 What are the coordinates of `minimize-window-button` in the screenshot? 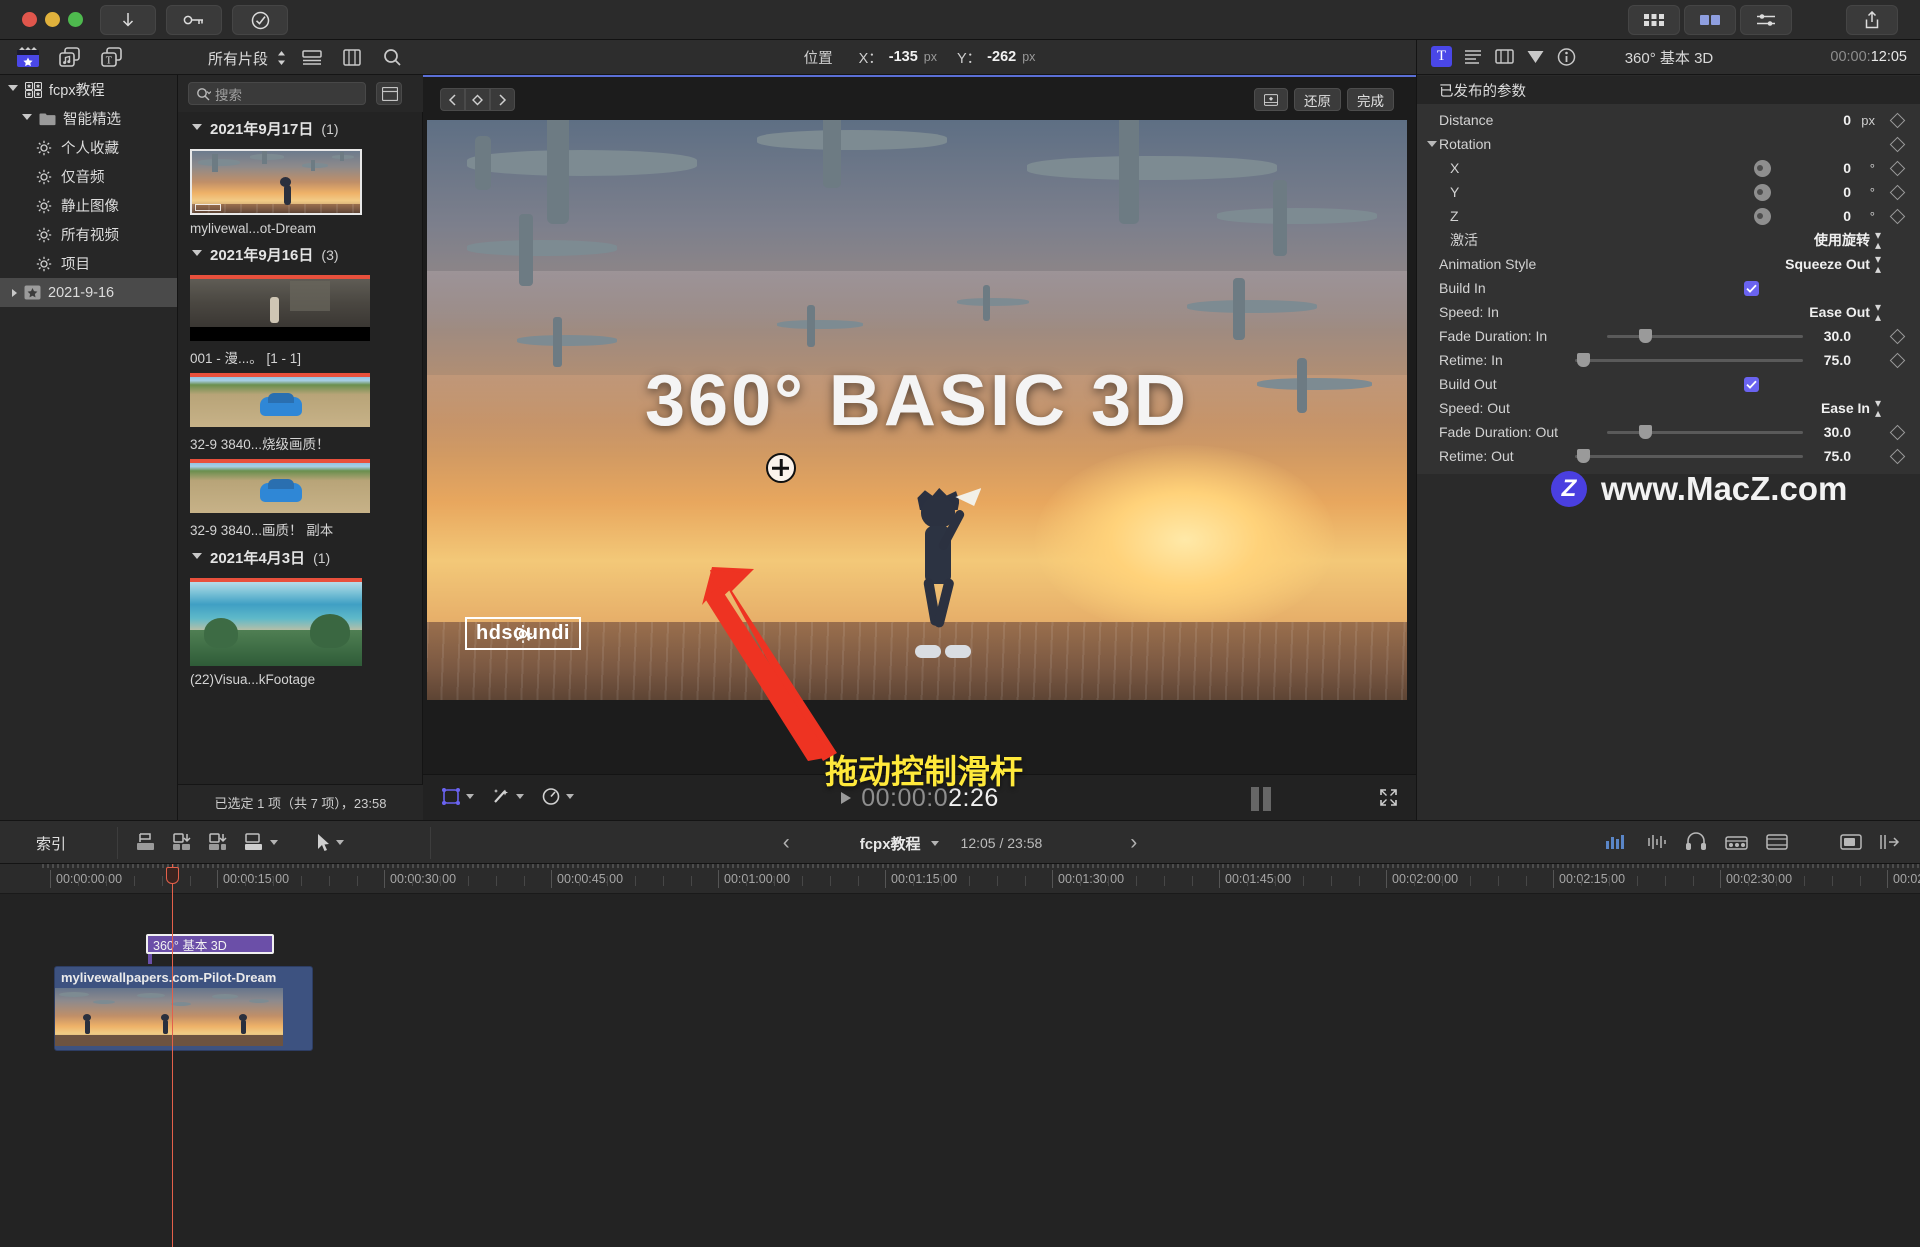 It's located at (52, 19).